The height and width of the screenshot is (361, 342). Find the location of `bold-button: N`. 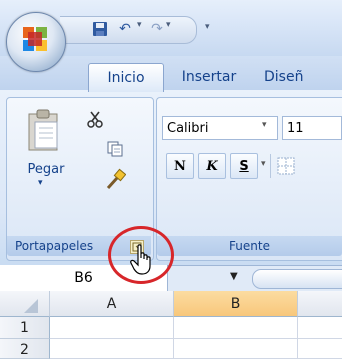

bold-button: N is located at coordinates (180, 166).